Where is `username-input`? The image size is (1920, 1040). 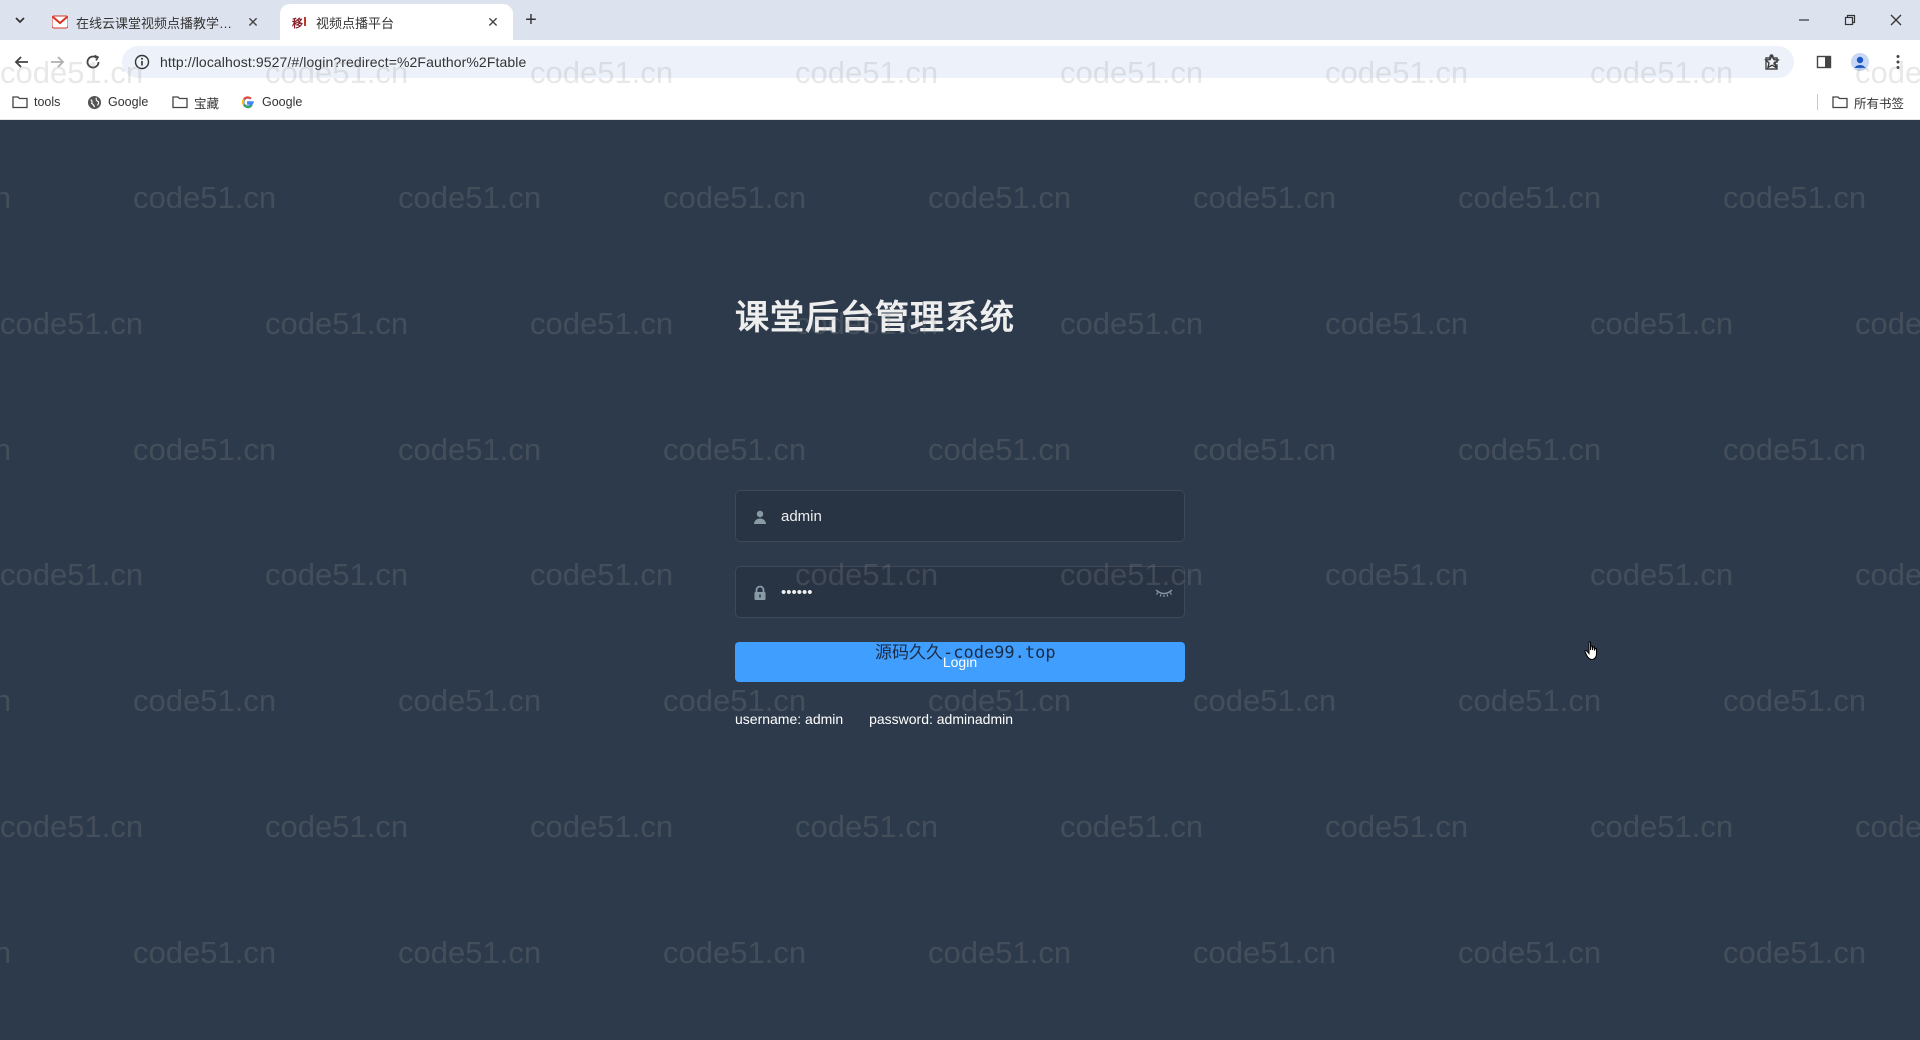
username-input is located at coordinates (961, 516).